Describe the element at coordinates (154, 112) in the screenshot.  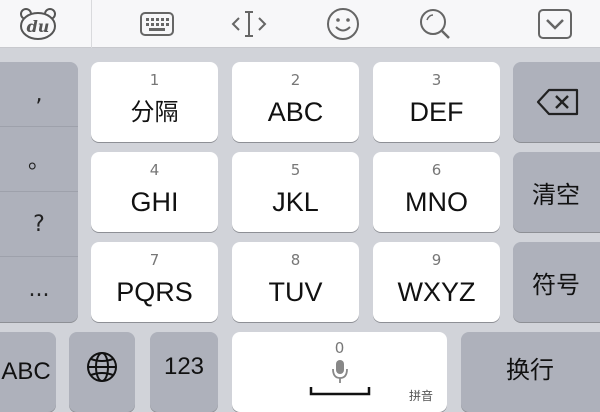
I see `key-label: 分隔` at that location.